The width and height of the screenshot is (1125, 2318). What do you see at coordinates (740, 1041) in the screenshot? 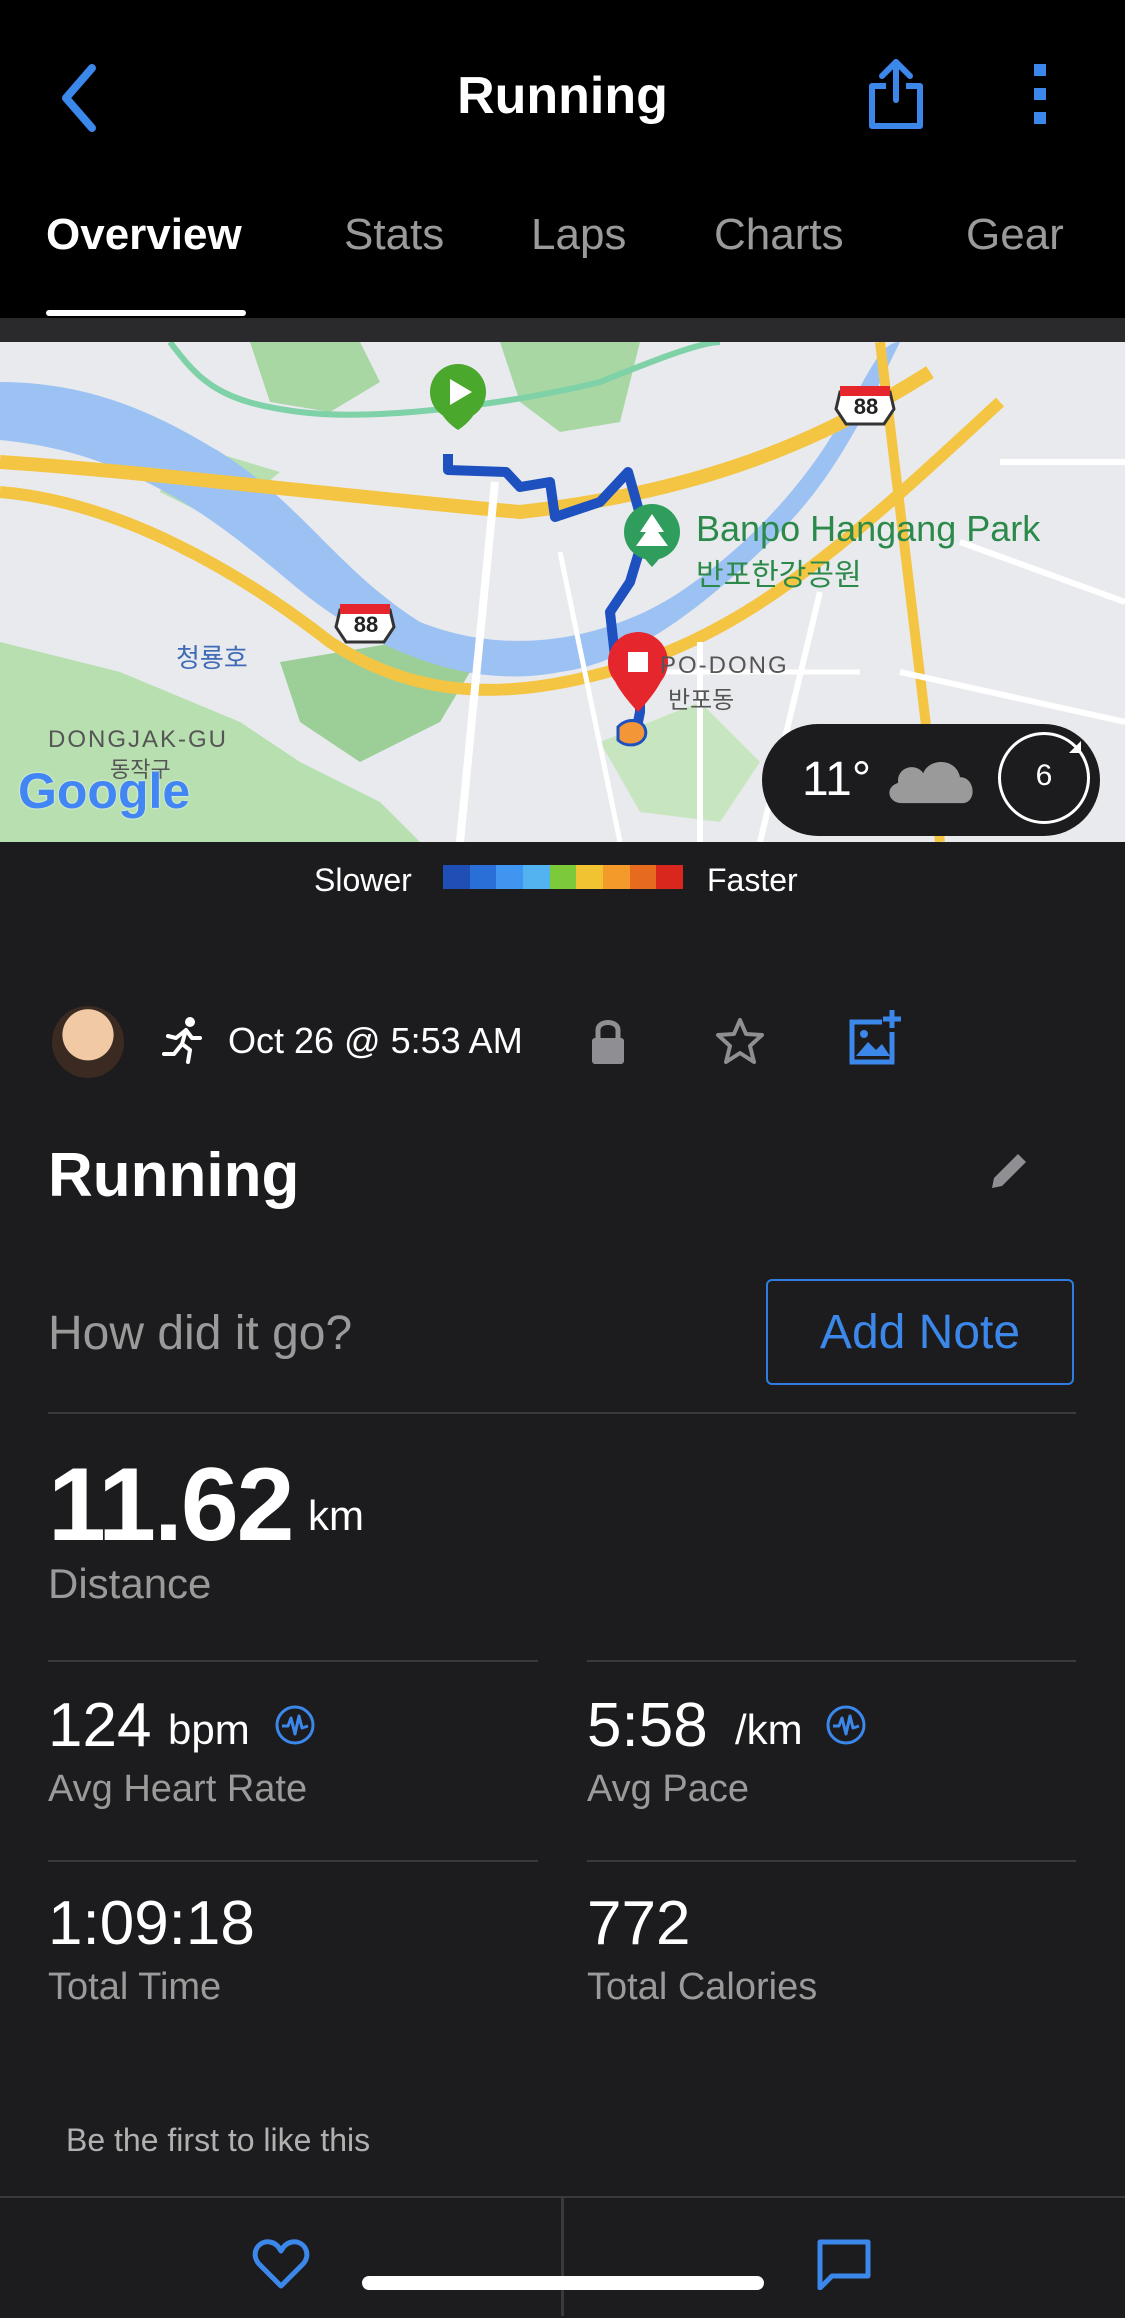
I see `star-icon` at bounding box center [740, 1041].